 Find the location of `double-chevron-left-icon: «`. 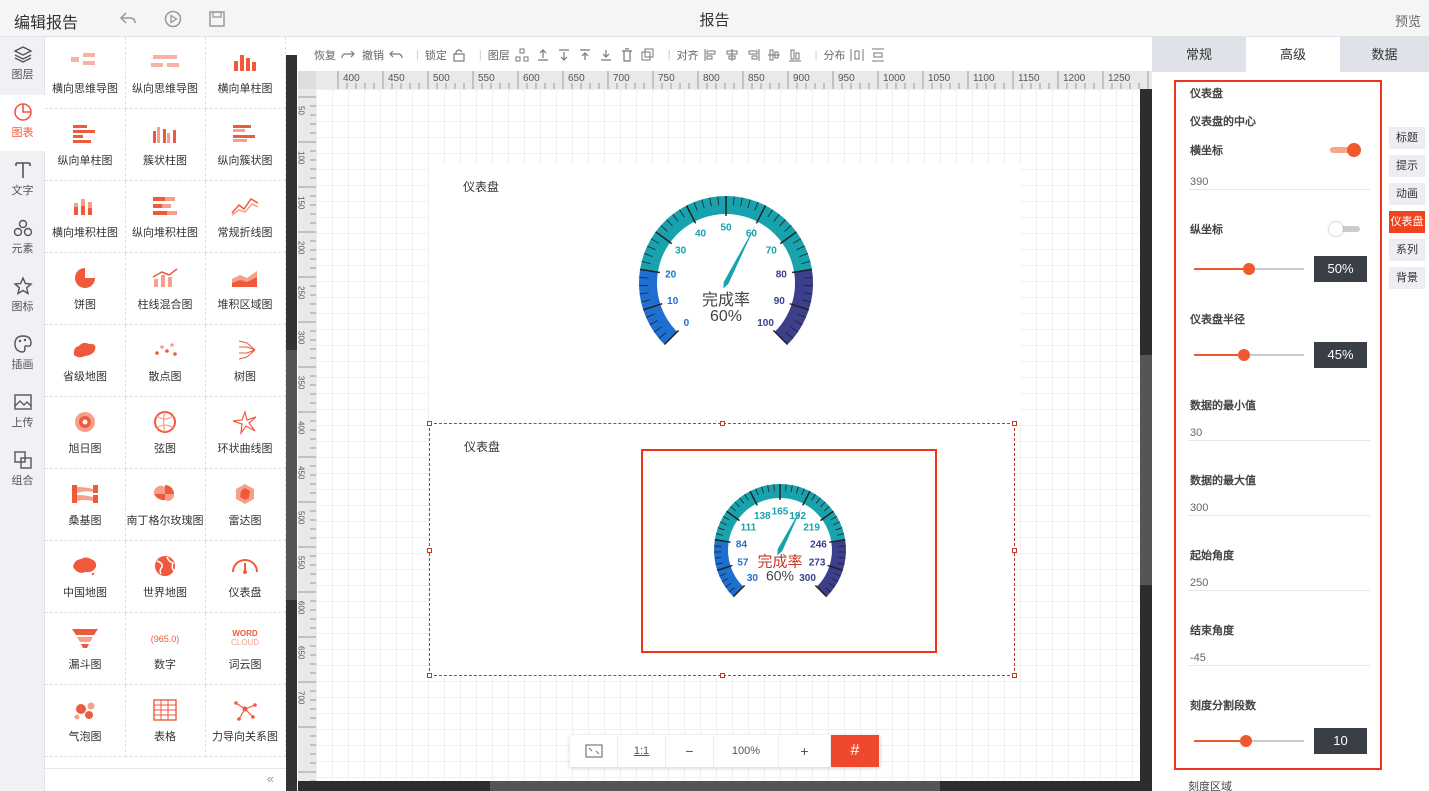

double-chevron-left-icon: « is located at coordinates (270, 778).